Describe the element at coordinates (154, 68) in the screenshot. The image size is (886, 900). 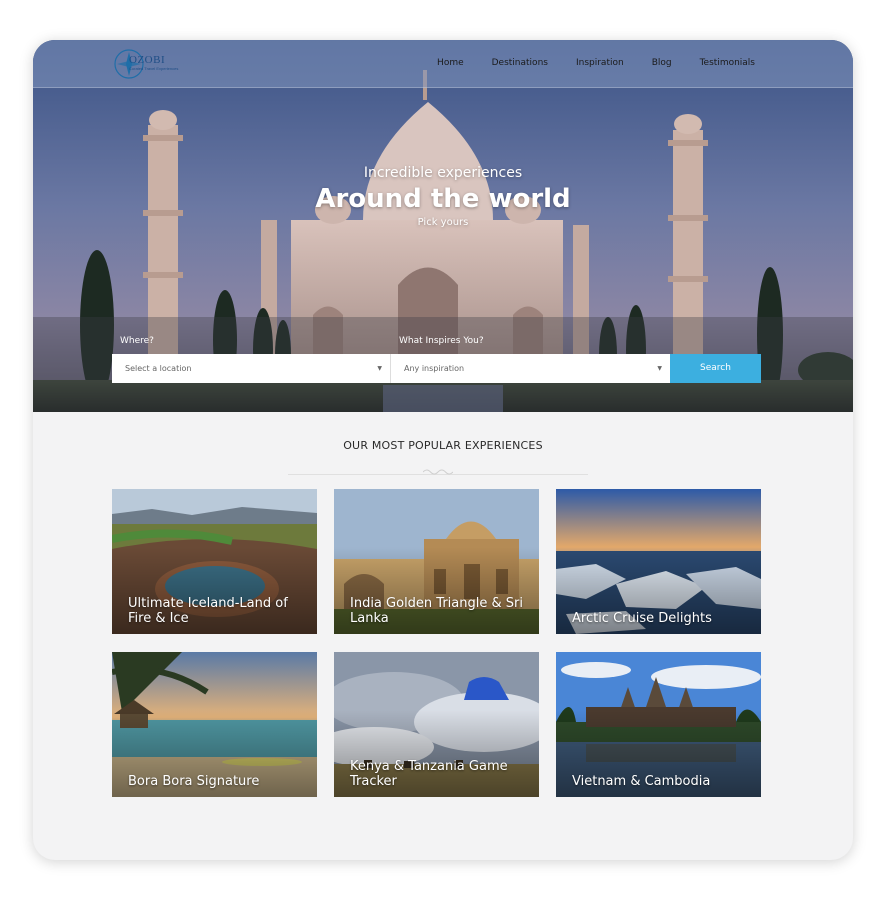
I see `brand-tagline: Curated Travel Experiences` at that location.